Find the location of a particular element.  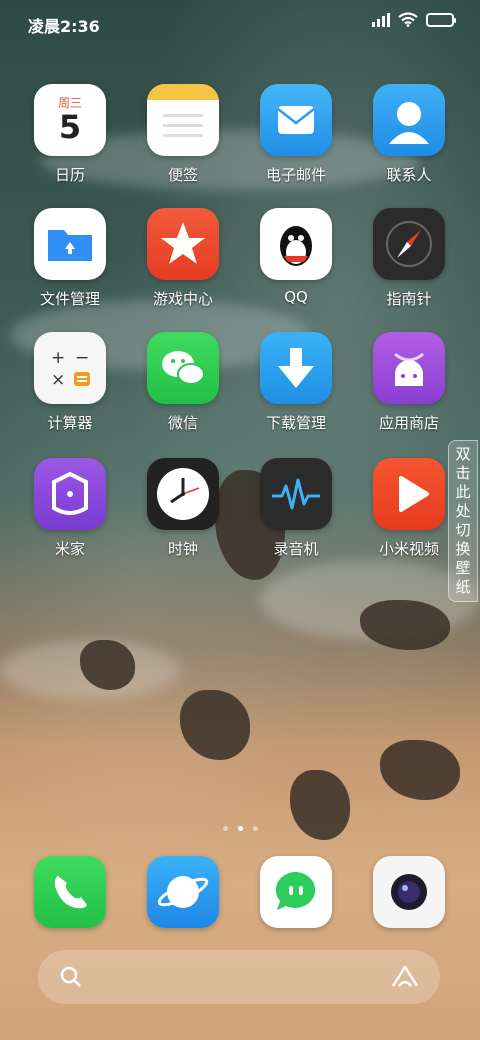

app-label: 录音机 is located at coordinates (296, 549).